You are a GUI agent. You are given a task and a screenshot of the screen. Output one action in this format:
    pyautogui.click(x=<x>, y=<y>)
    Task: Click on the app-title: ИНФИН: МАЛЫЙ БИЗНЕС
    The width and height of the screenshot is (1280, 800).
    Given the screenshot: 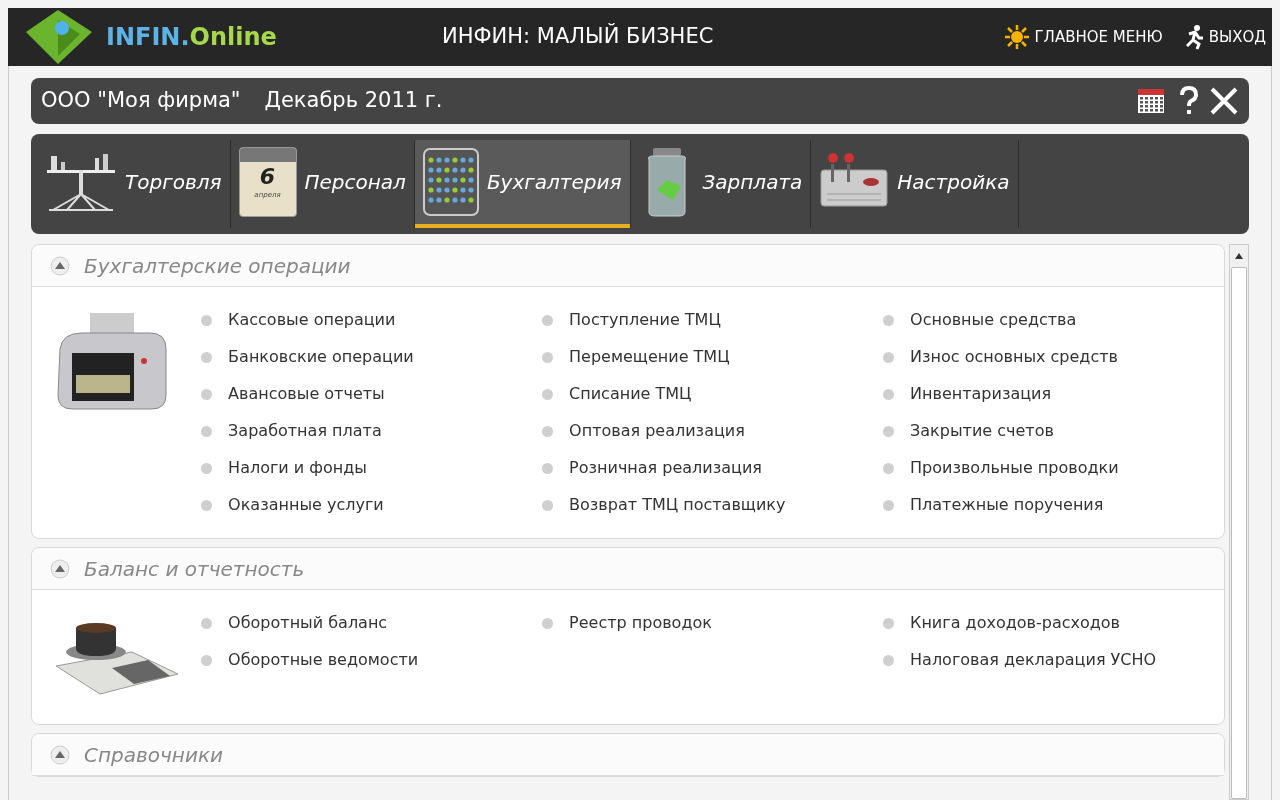 What is the action you would take?
    pyautogui.click(x=578, y=36)
    